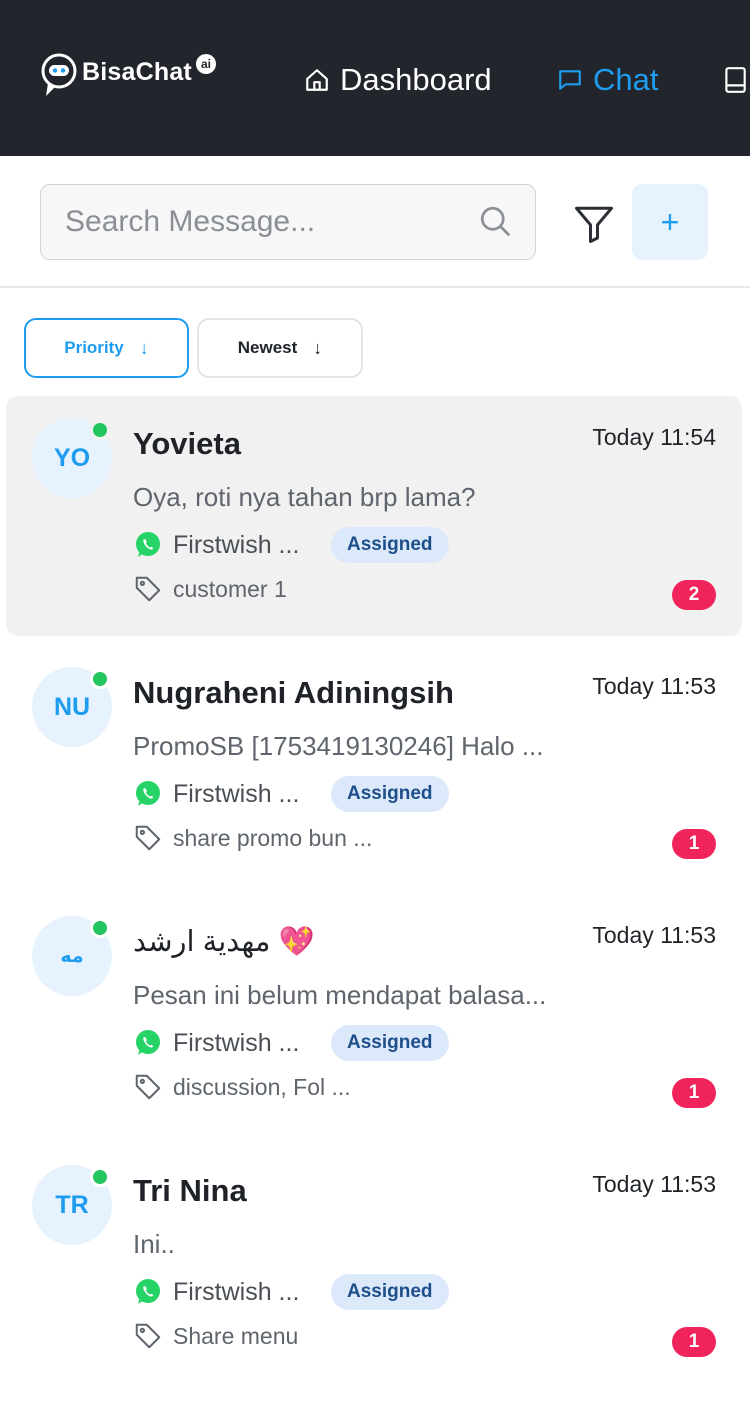 This screenshot has height=1402, width=750. Describe the element at coordinates (570, 80) in the screenshot. I see `chat-icon` at that location.